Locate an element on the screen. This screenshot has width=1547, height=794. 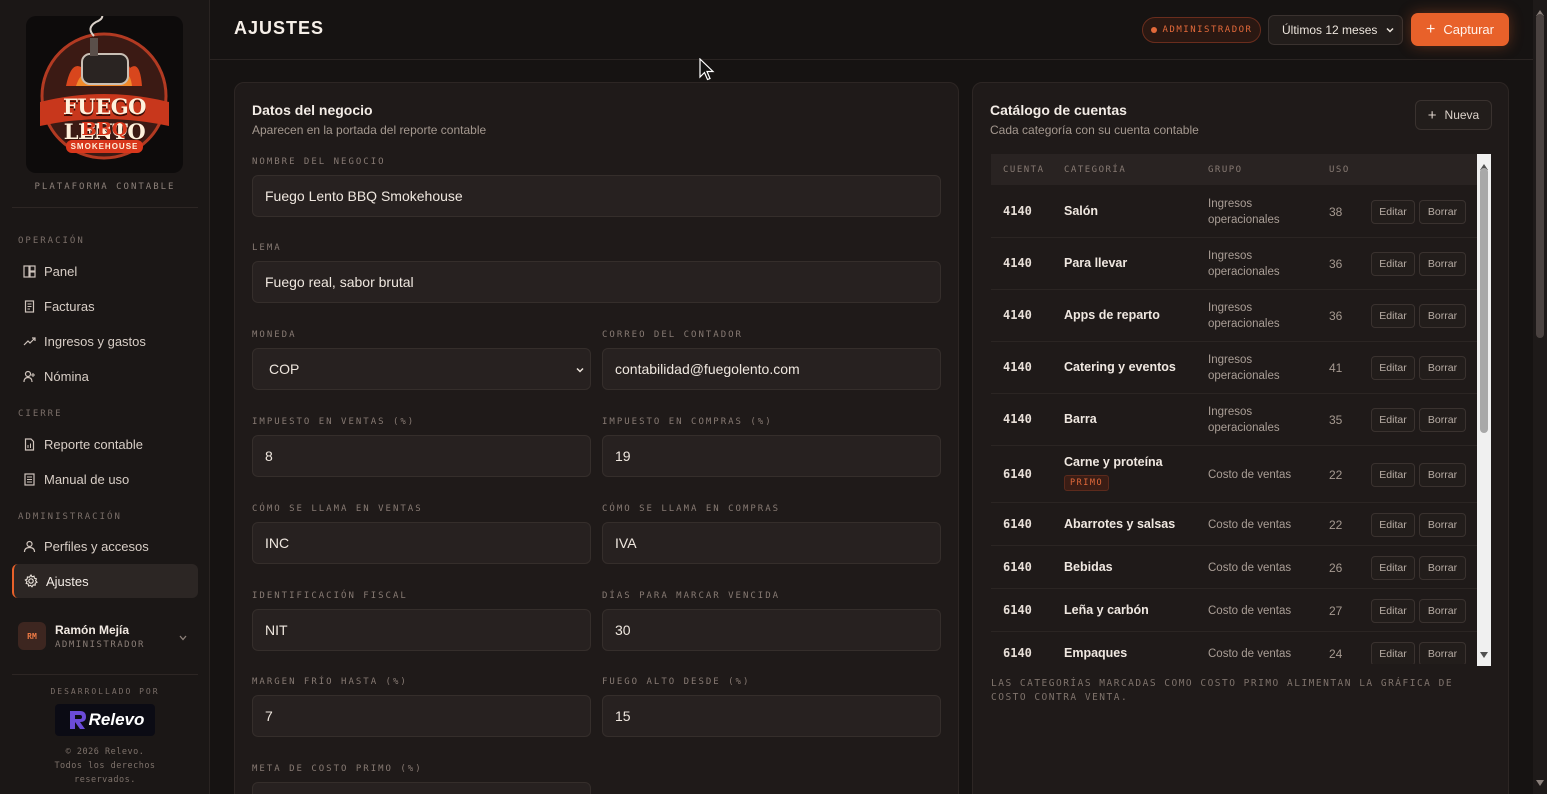
category-name: Empaques is located at coordinates (1096, 653).